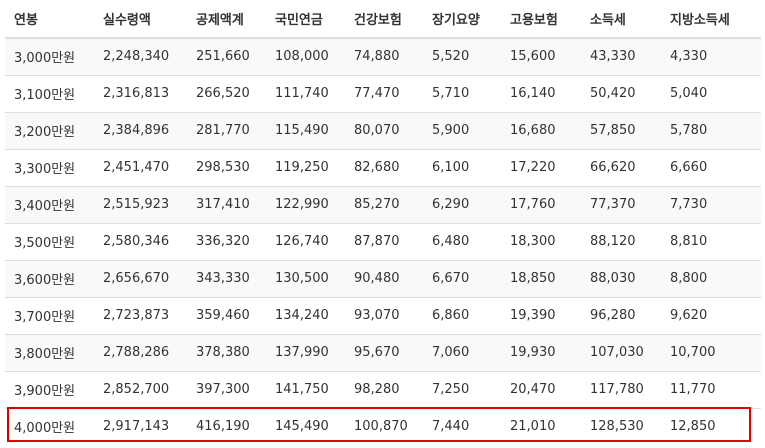 The image size is (765, 448). Describe the element at coordinates (462, 56) in the screenshot. I see `cell-long-term-care: 5,520` at that location.